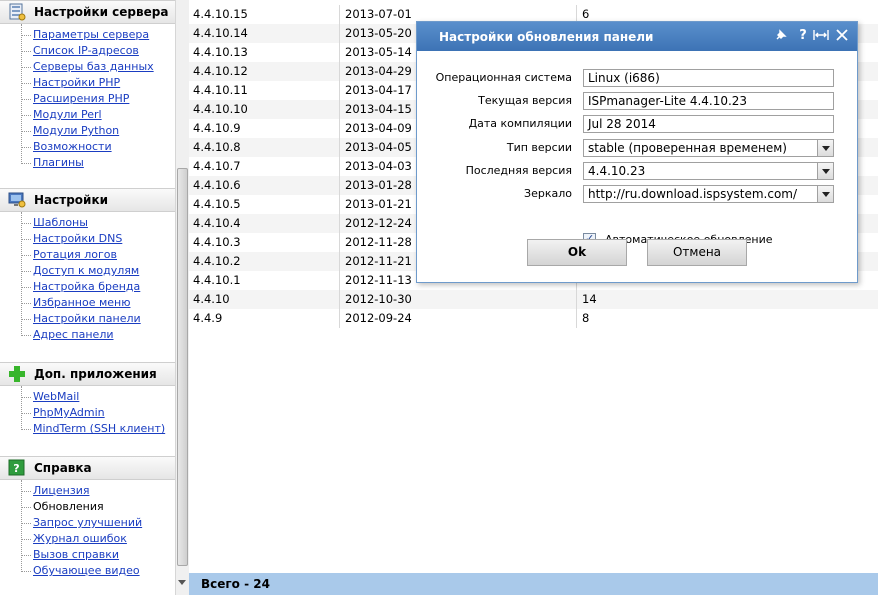  I want to click on sidebar-item-link: Расширения PHP, so click(81, 98).